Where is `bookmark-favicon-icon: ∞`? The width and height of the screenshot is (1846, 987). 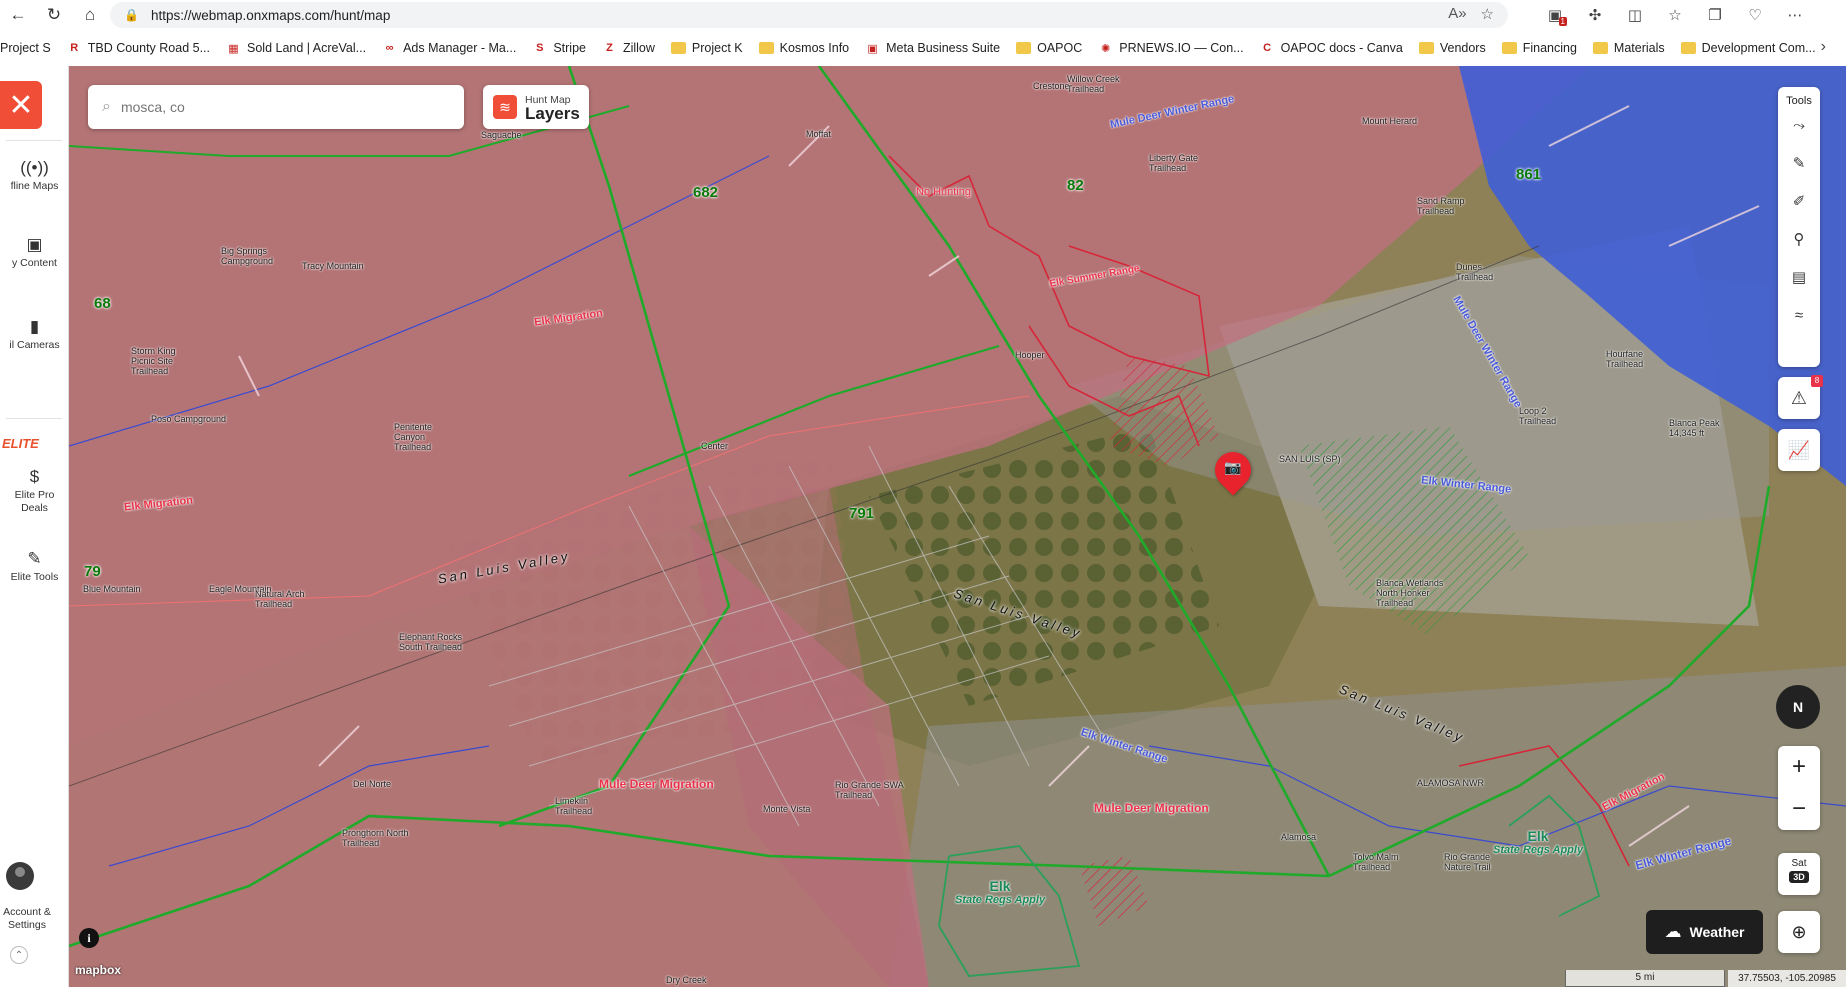
bookmark-favicon-icon: ∞ is located at coordinates (389, 48).